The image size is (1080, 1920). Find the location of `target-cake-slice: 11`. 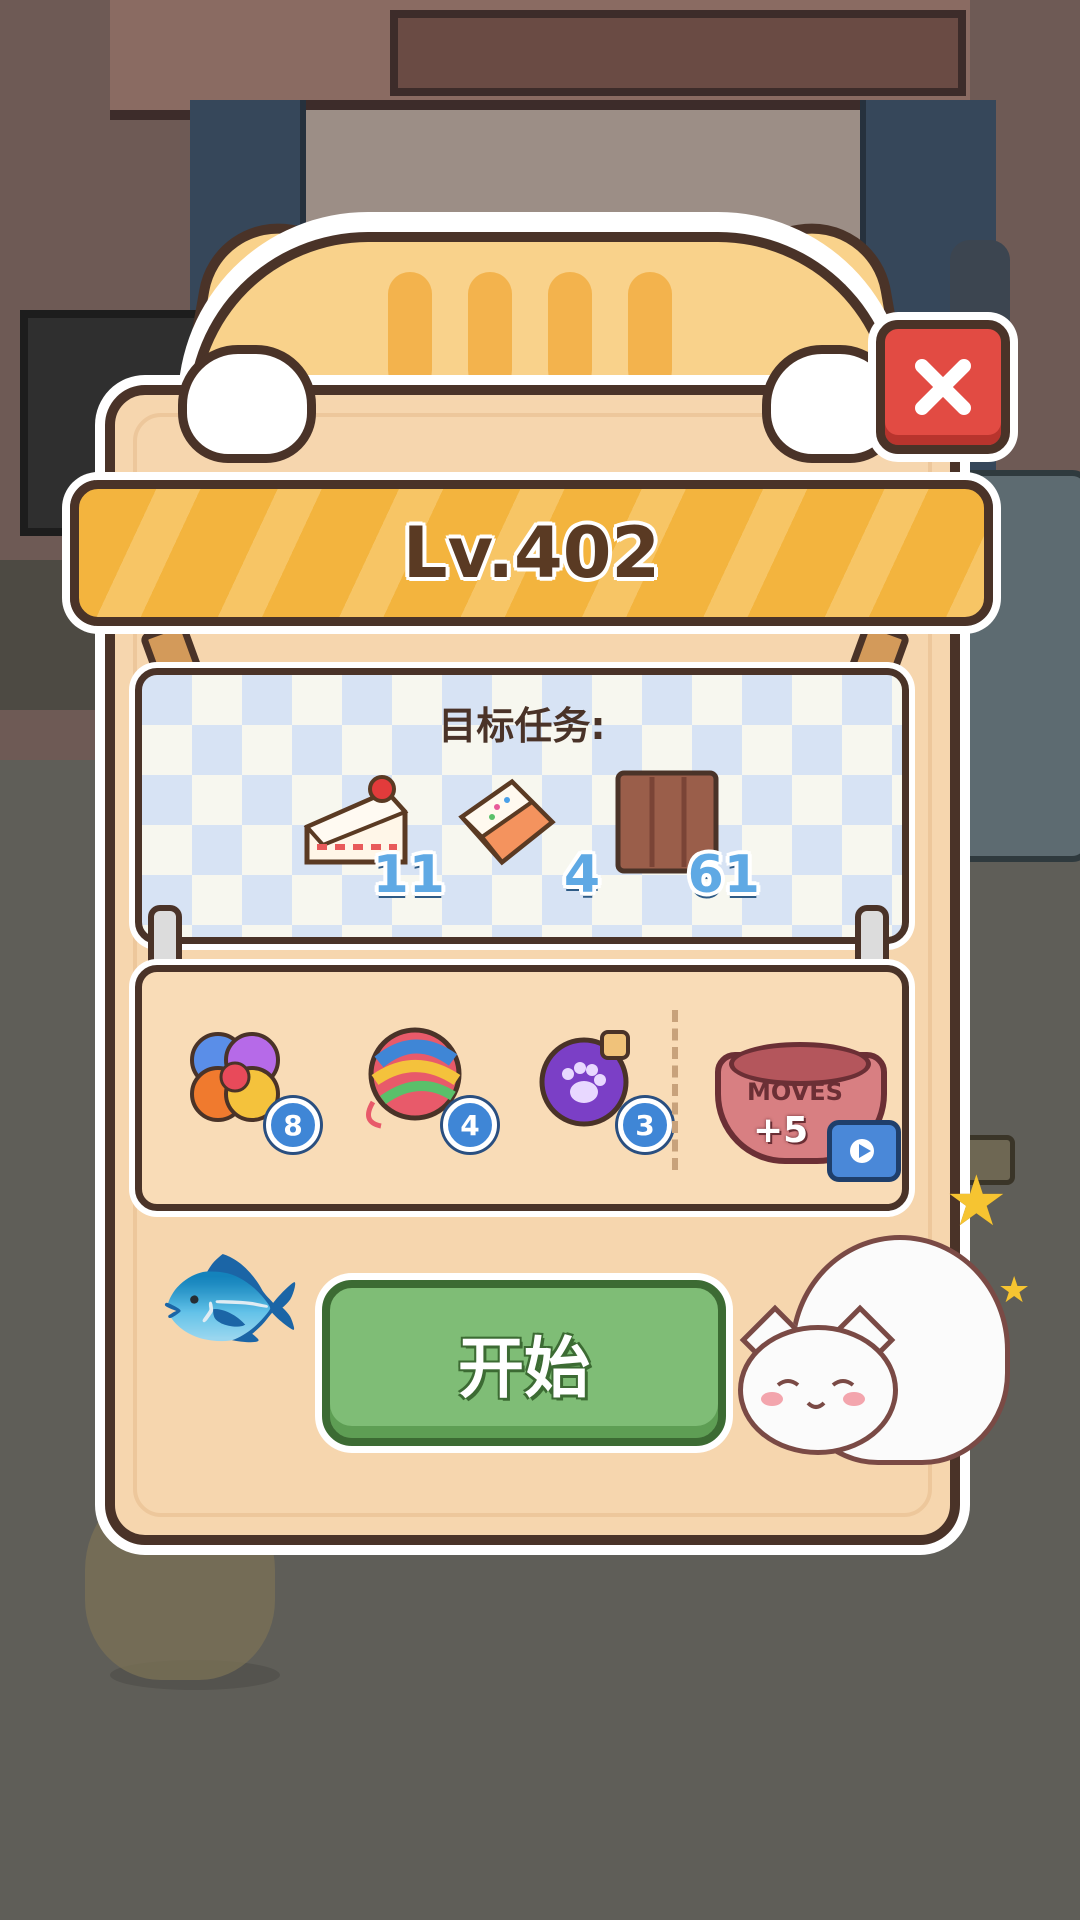

target-cake-slice: 11 is located at coordinates (371, 836).